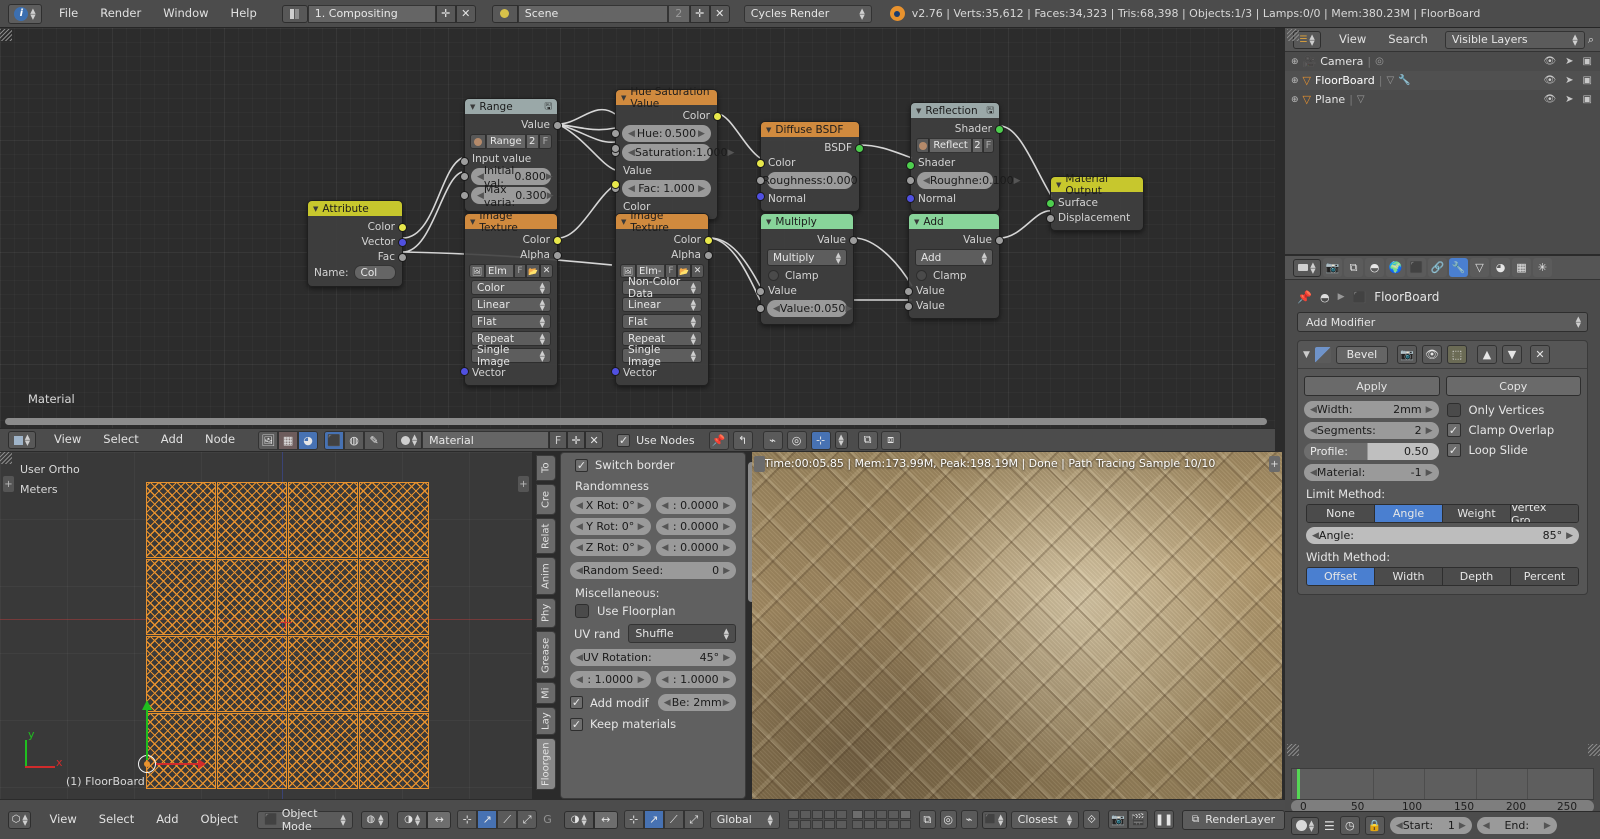 The width and height of the screenshot is (1600, 839). What do you see at coordinates (578, 819) in the screenshot?
I see `pivot-point-dropdown-2: ◑ ▲ ▼` at bounding box center [578, 819].